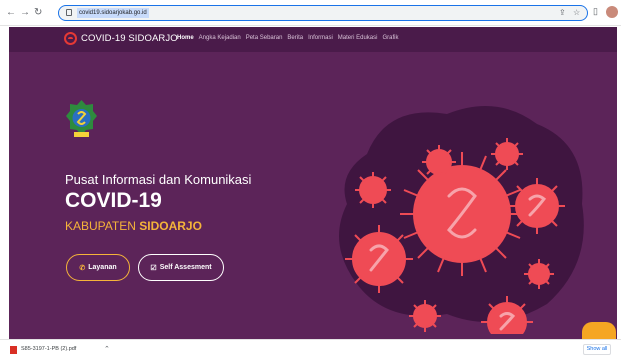 The width and height of the screenshot is (621, 358). I want to click on checkbox-icon: ☑, so click(153, 268).